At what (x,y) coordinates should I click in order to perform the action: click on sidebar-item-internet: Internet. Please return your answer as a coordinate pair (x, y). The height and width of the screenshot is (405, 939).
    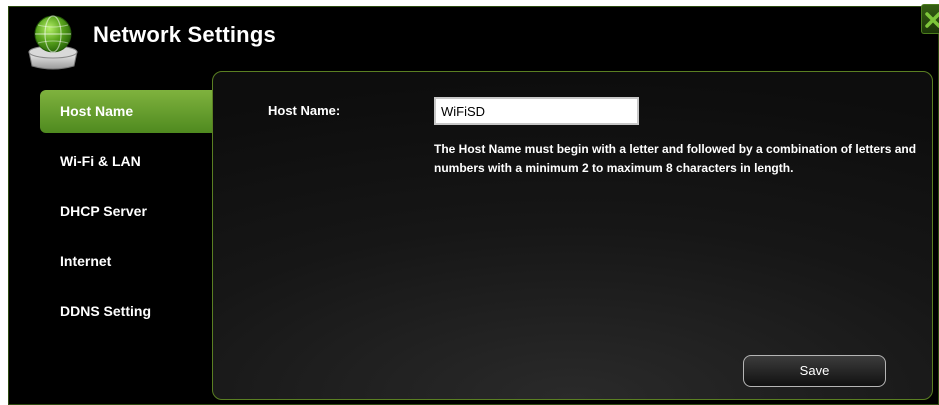
    Looking at the image, I should click on (127, 261).